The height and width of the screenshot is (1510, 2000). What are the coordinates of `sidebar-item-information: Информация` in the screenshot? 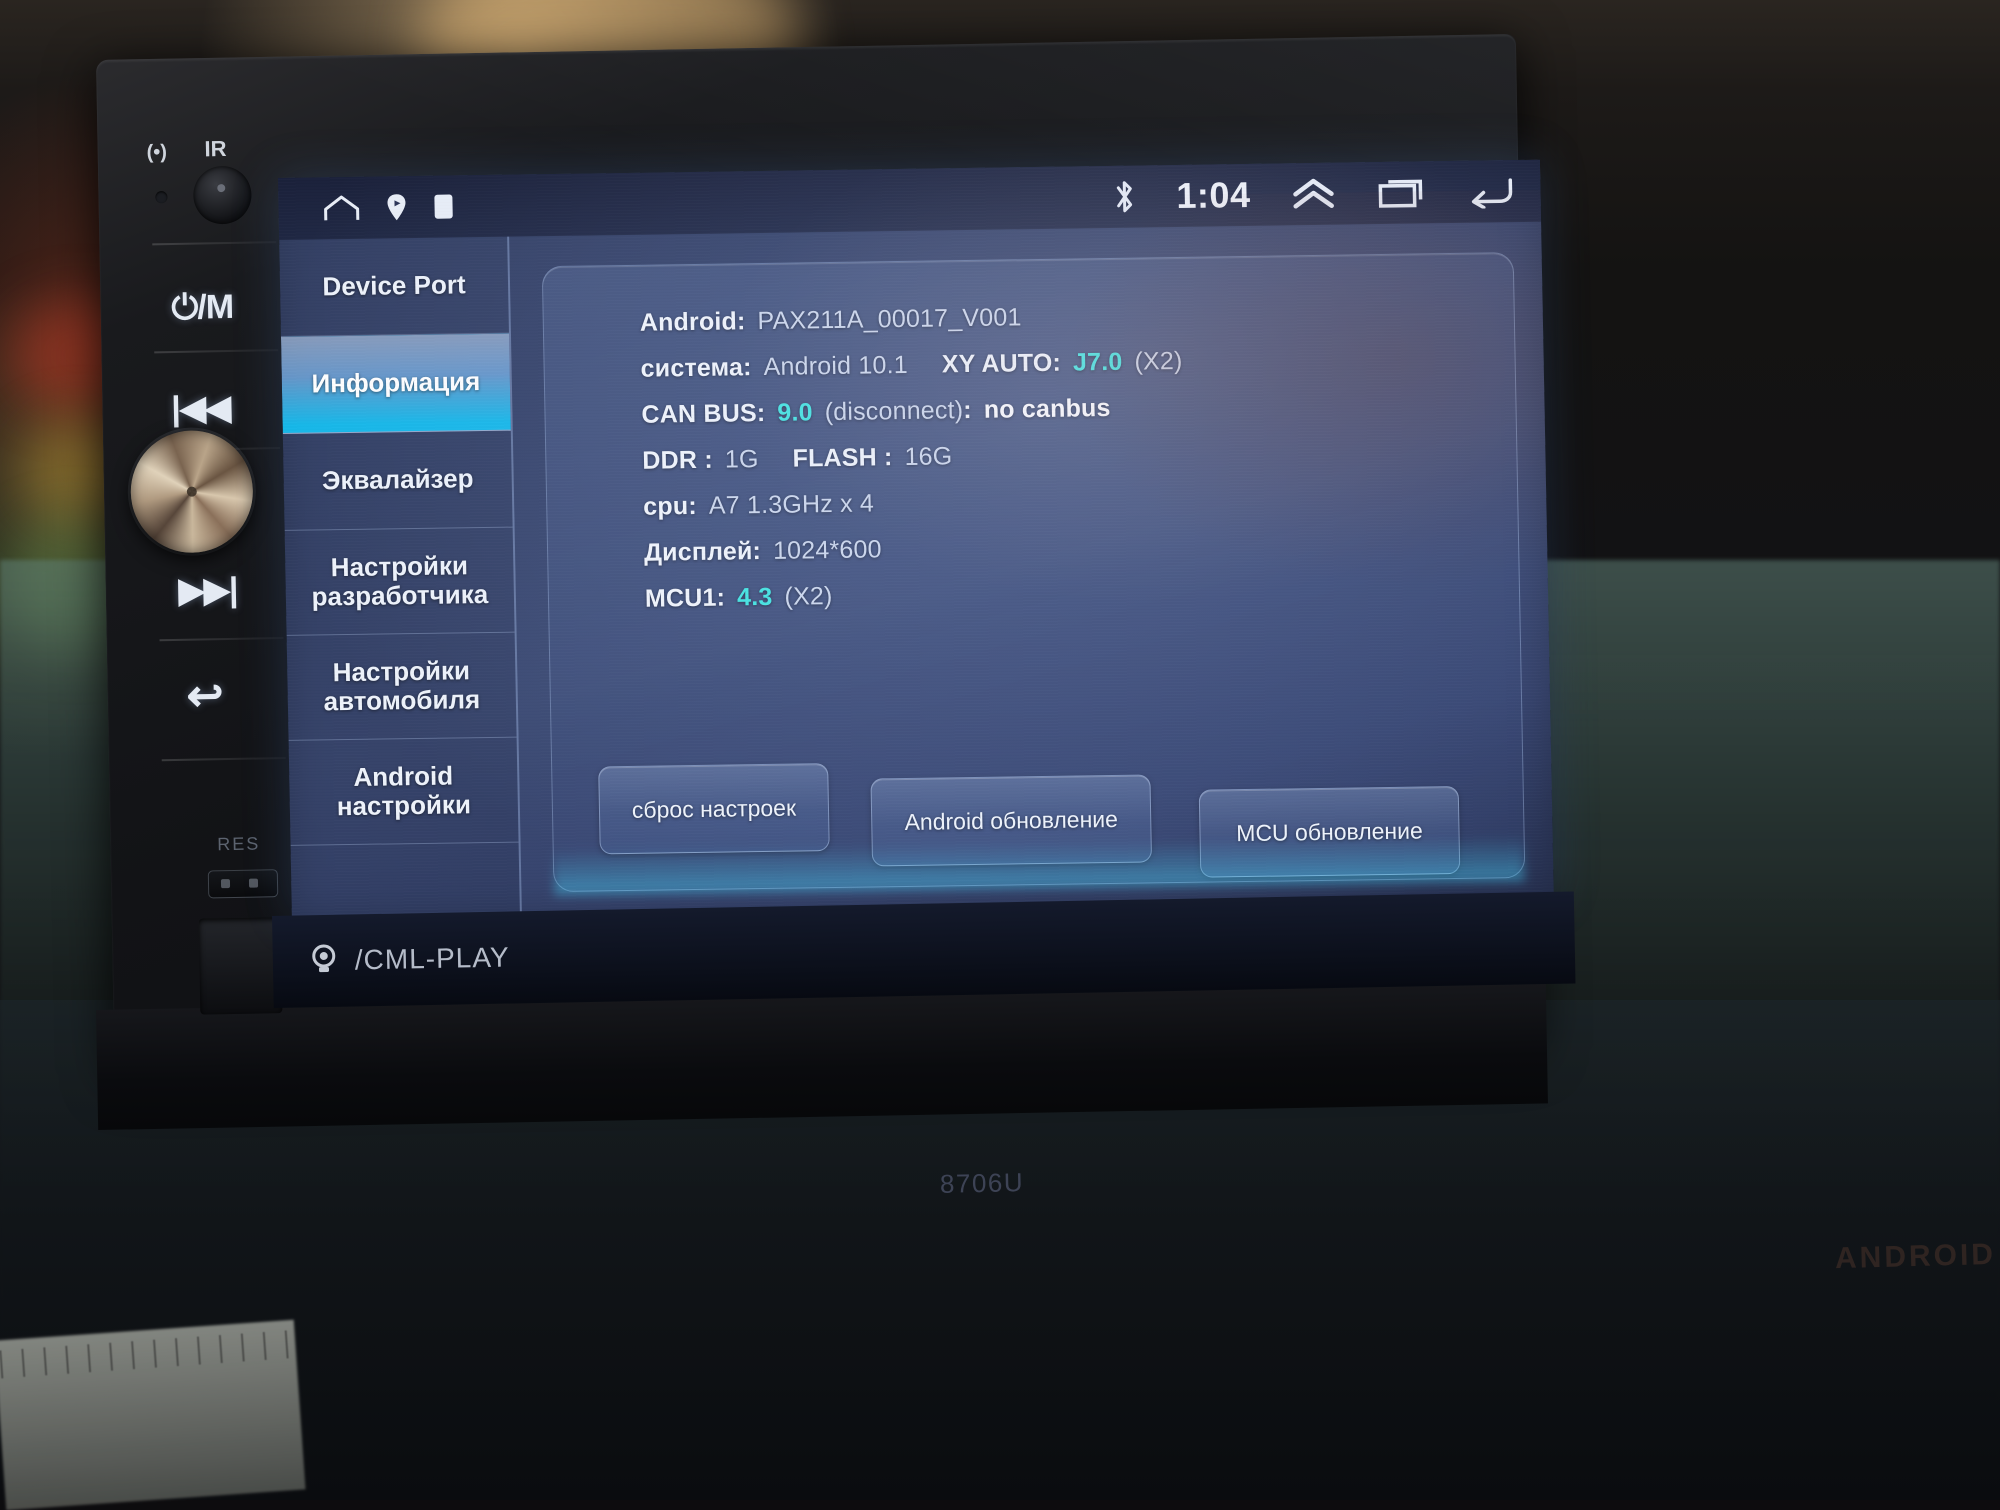 It's located at (395, 383).